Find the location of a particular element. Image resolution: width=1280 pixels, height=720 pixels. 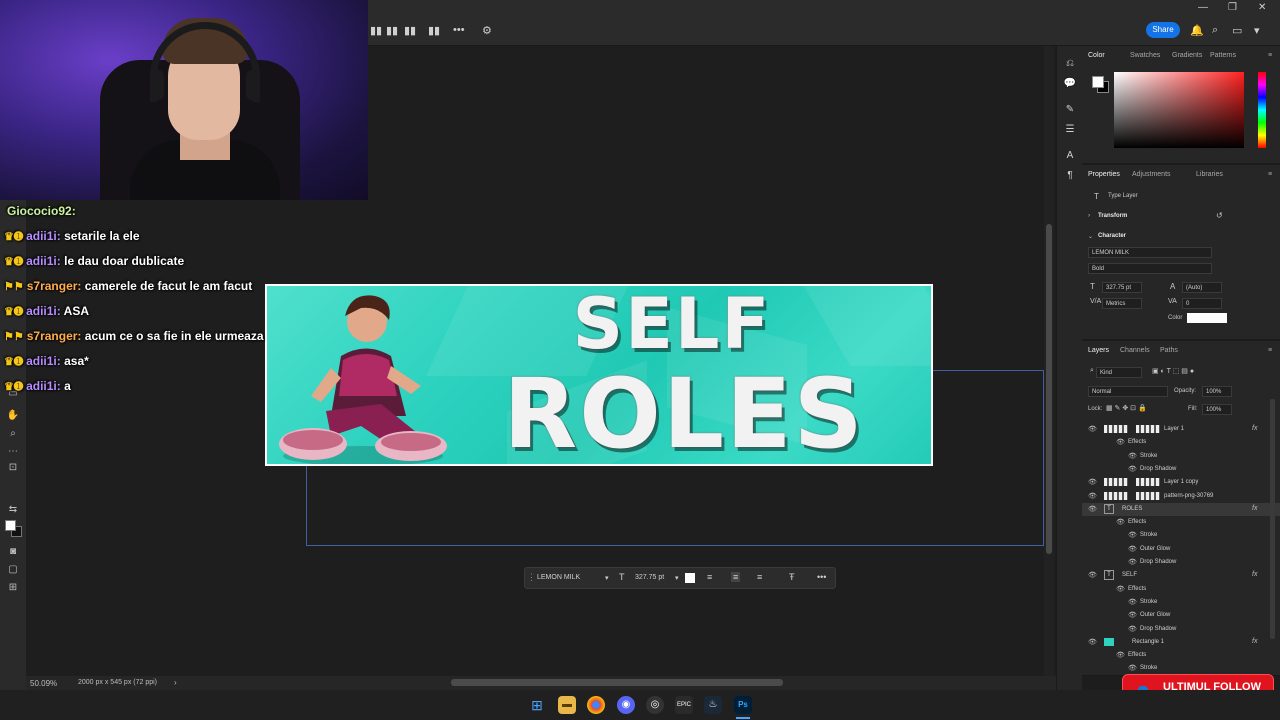

transform-section: Transform is located at coordinates (1112, 216).